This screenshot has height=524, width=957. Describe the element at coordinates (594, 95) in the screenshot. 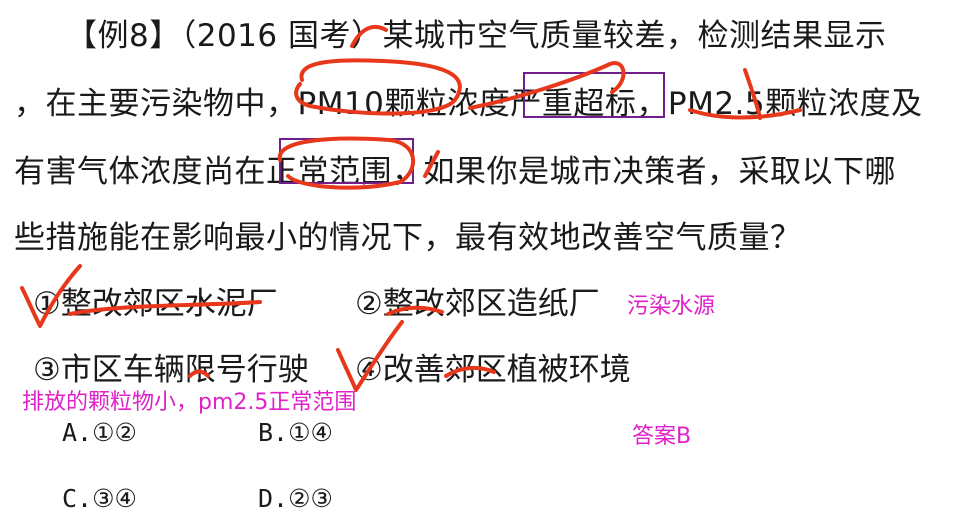

I see `highlight-box-exceeds` at that location.